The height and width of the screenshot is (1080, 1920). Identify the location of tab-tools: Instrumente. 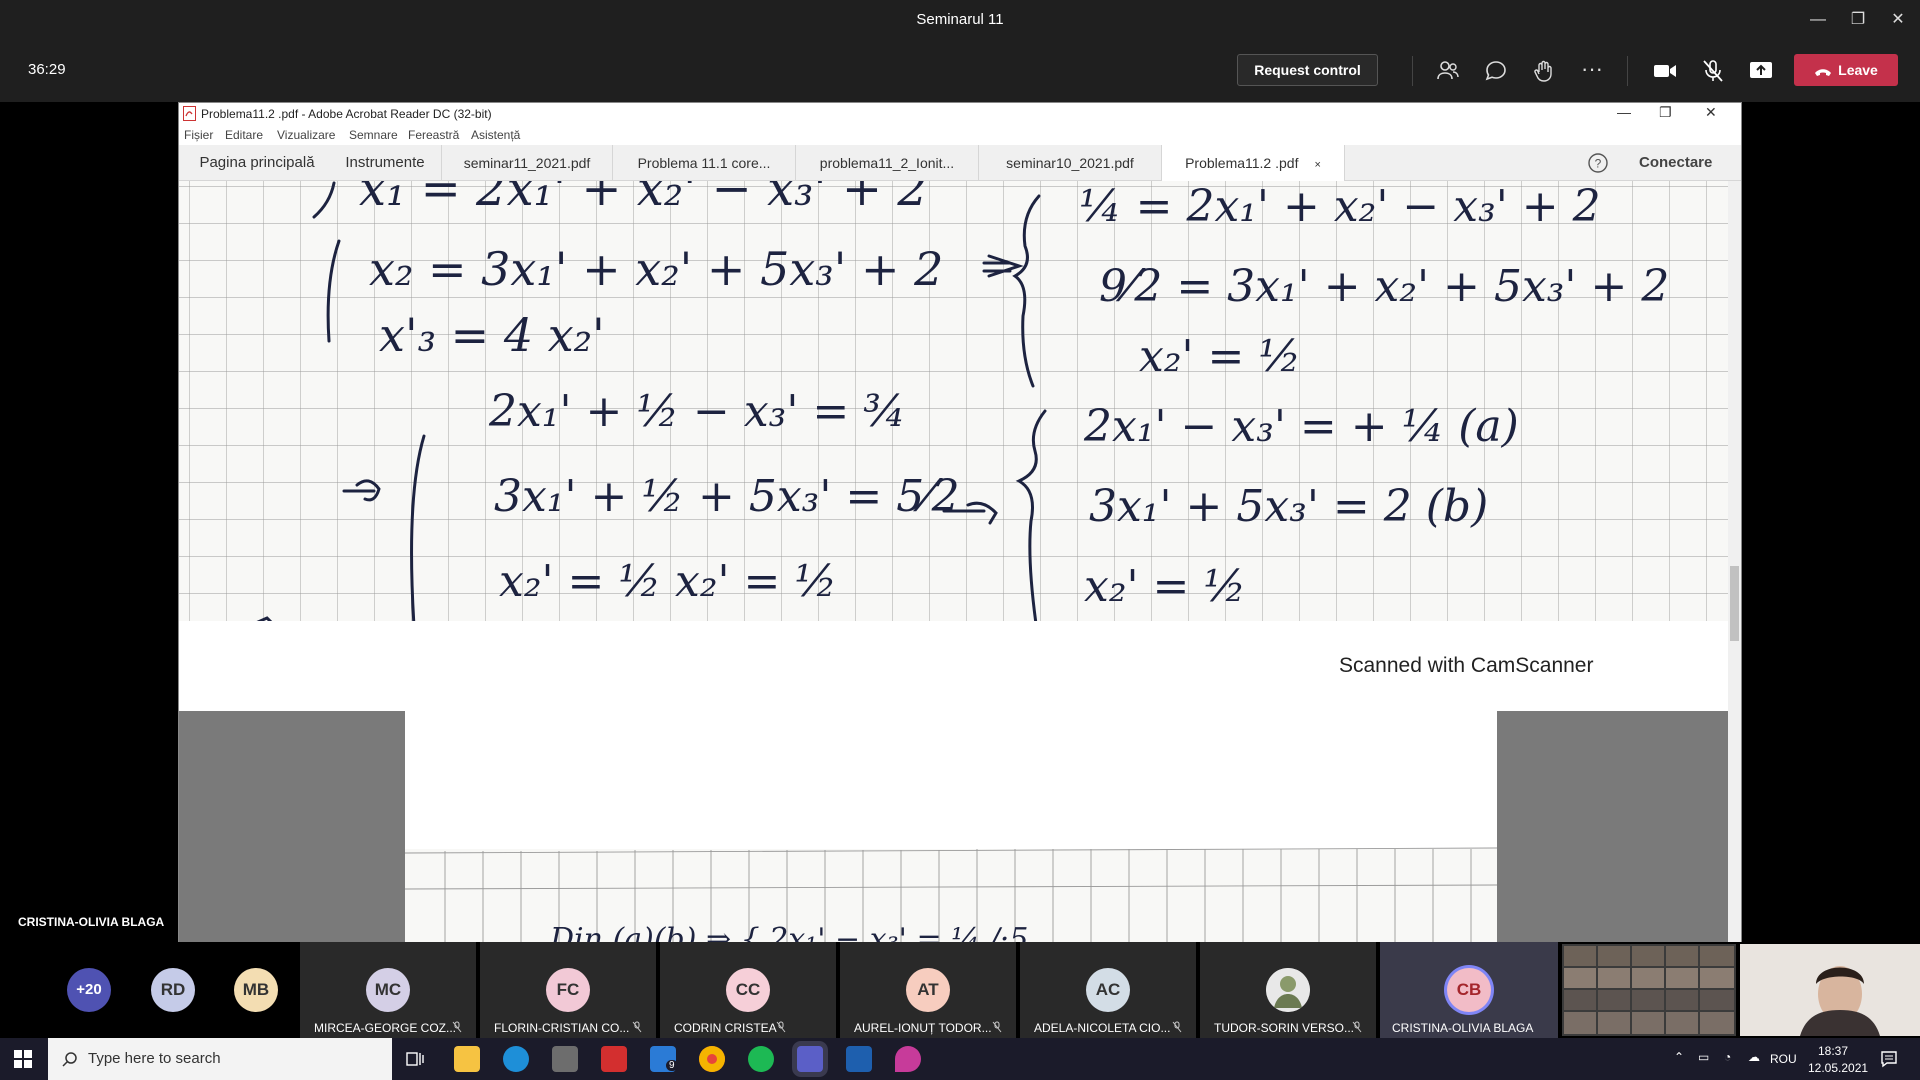
(385, 163).